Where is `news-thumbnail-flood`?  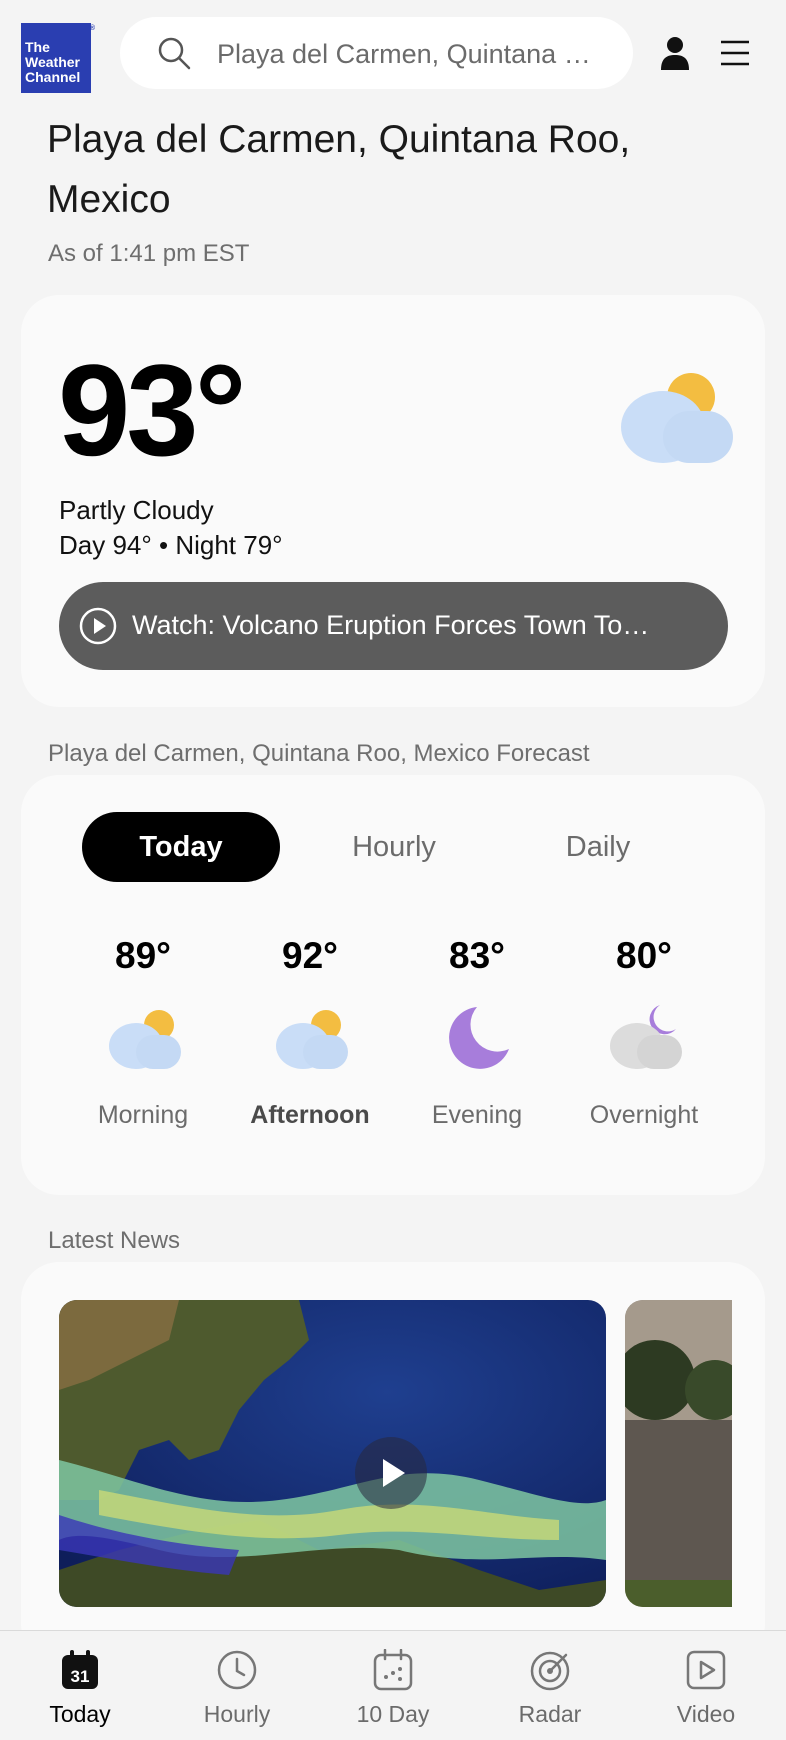 news-thumbnail-flood is located at coordinates (678, 1453).